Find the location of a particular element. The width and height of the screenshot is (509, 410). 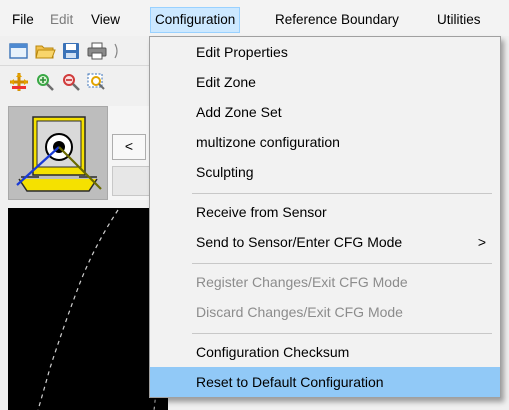

boundary-plot is located at coordinates (99, 309).